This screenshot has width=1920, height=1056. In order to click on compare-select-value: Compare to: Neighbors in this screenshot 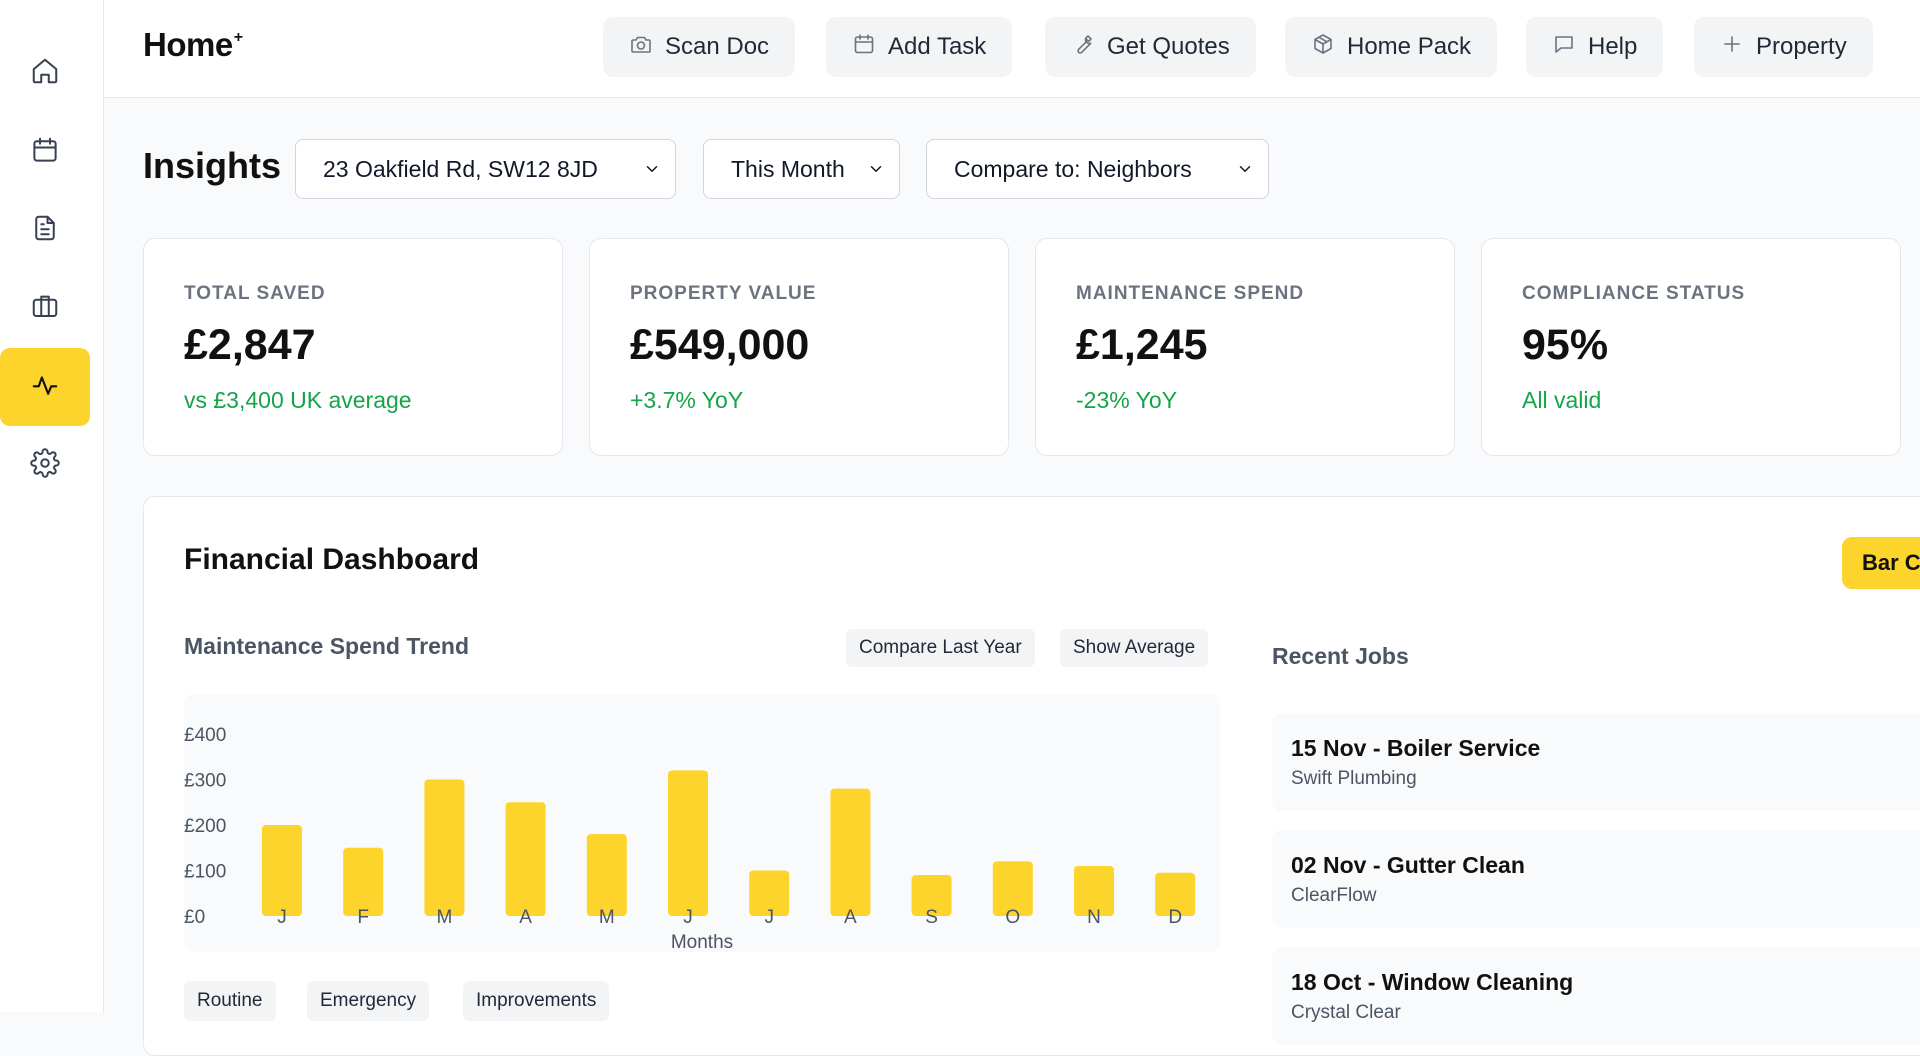, I will do `click(1073, 168)`.